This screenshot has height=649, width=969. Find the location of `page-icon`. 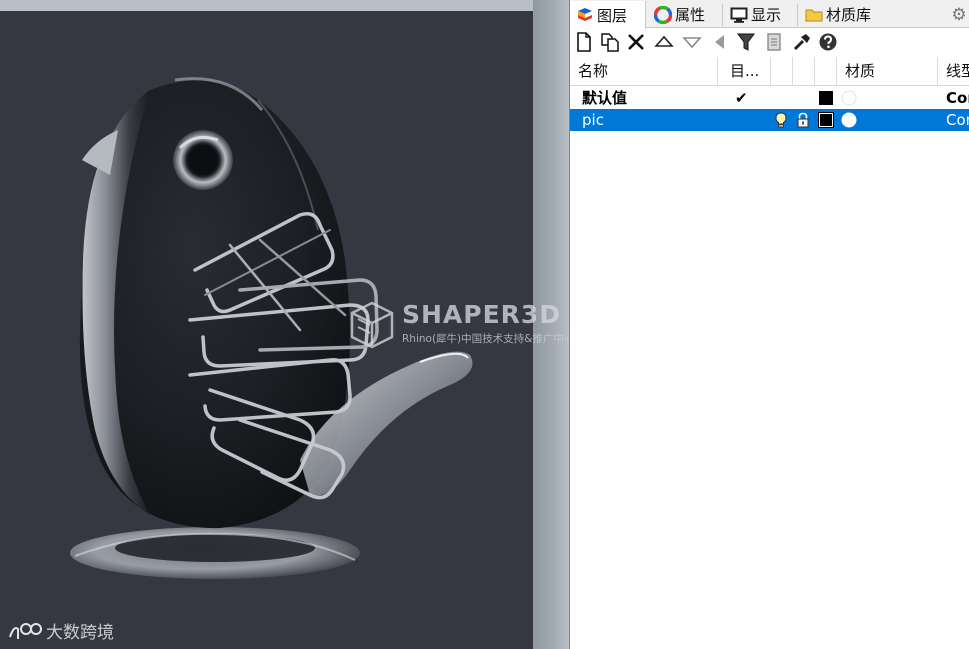

page-icon is located at coordinates (774, 42).